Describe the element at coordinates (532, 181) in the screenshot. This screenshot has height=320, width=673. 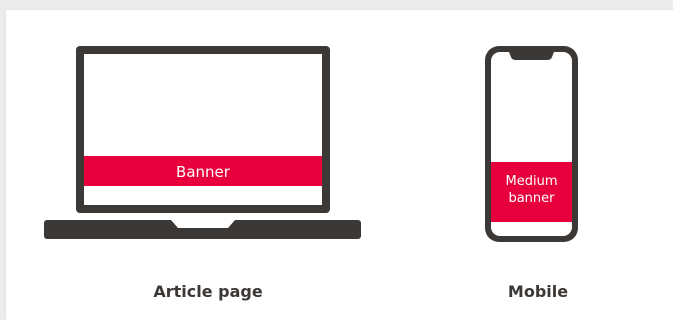
I see `phone-banner-label-line1: Medium` at that location.